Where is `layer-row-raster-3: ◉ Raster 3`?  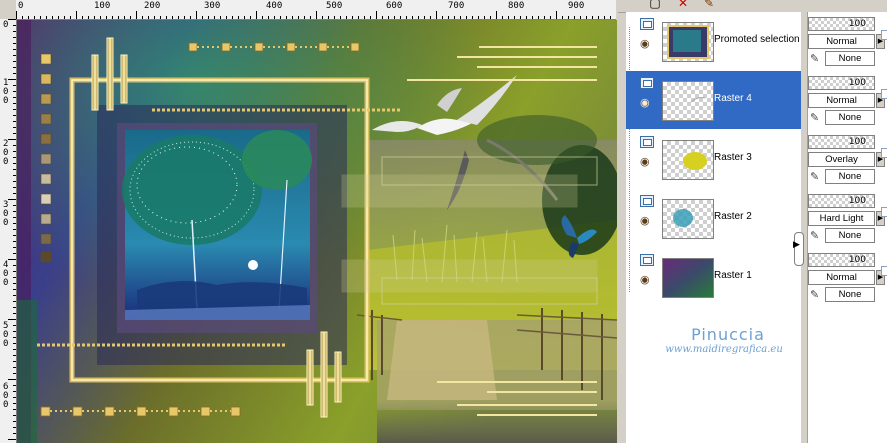 layer-row-raster-3: ◉ Raster 3 is located at coordinates (713, 159).